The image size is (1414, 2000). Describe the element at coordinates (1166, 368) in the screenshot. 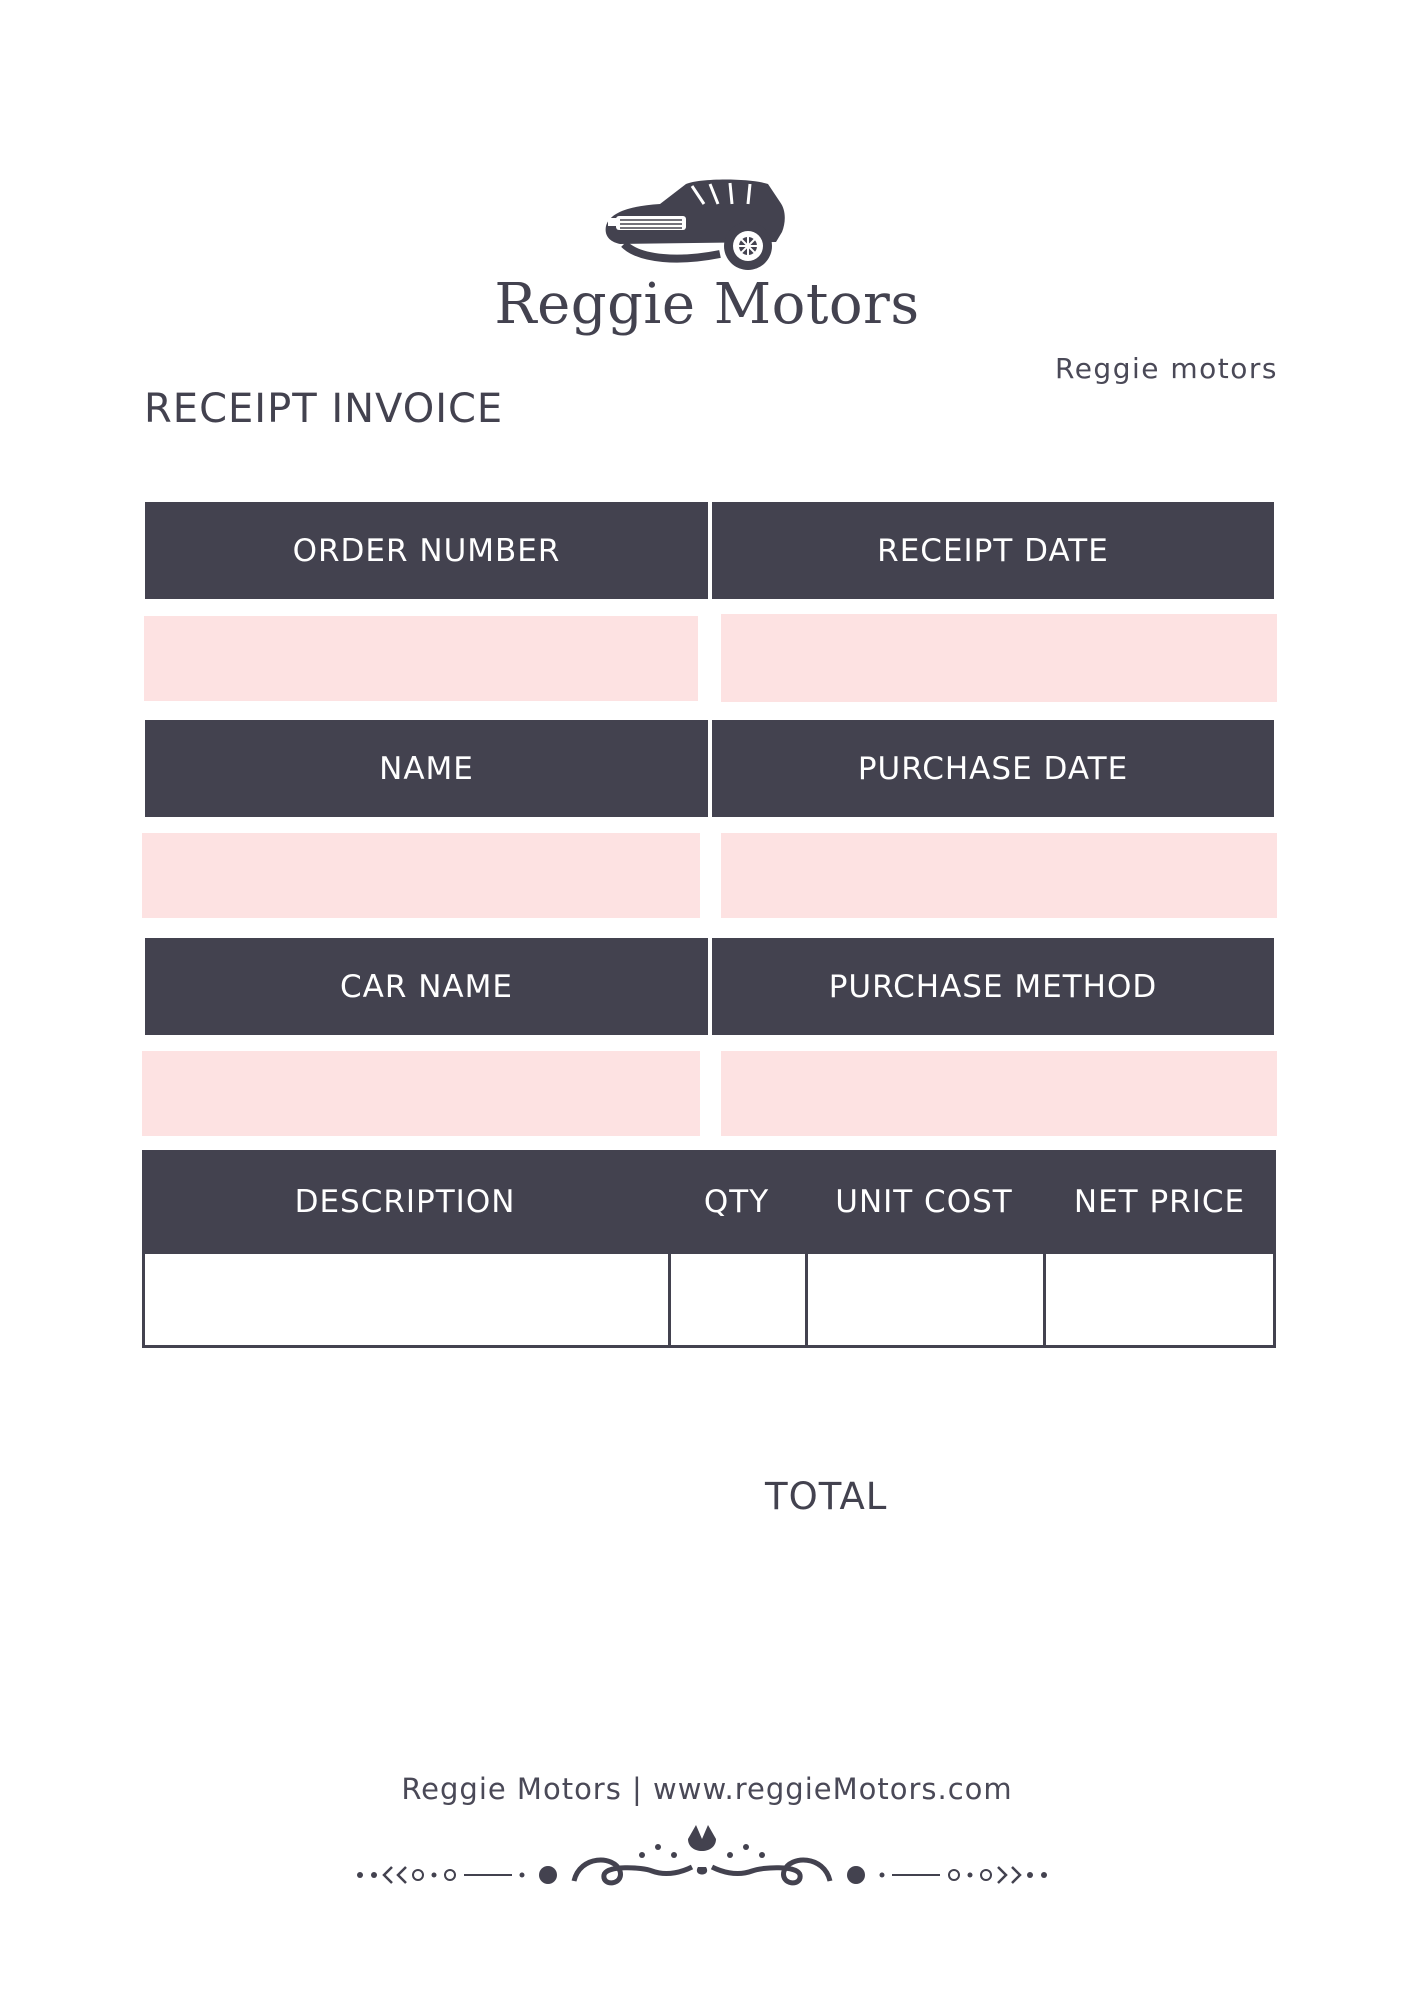

I see `sub-brand: Reggie motors` at that location.